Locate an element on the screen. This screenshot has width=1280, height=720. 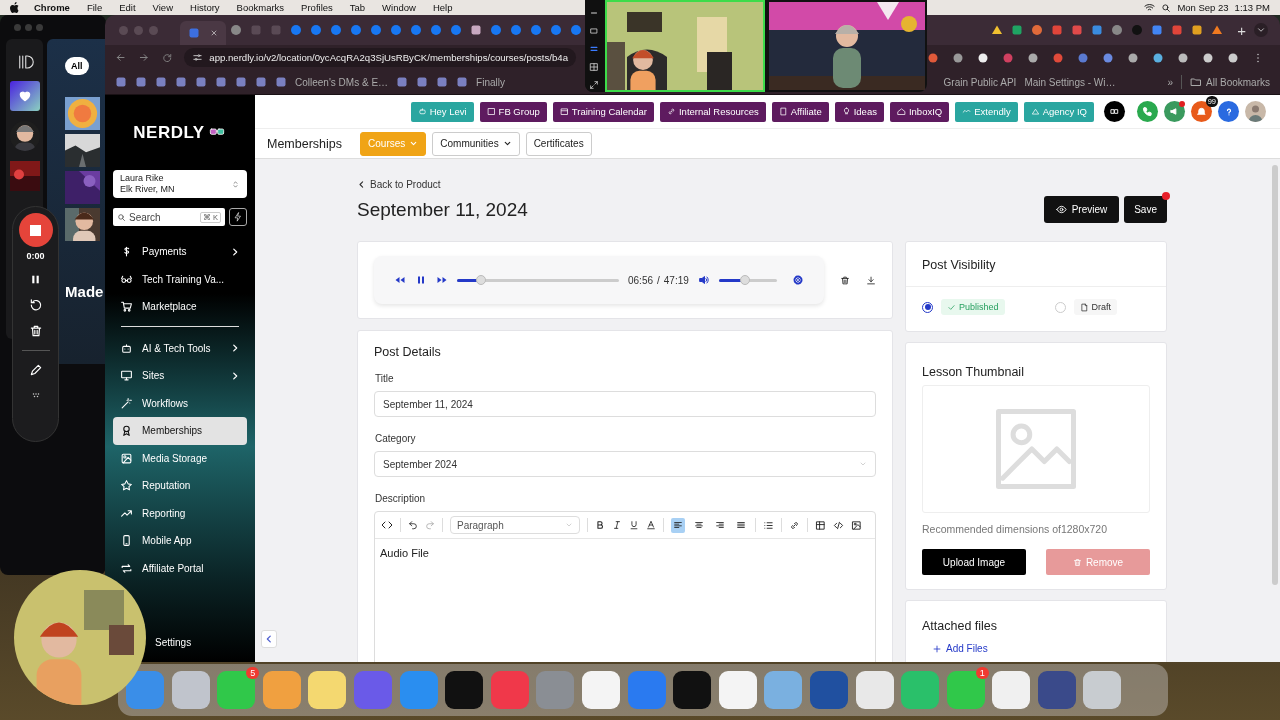
upload-image-button: Upload Image is located at coordinates (974, 562).